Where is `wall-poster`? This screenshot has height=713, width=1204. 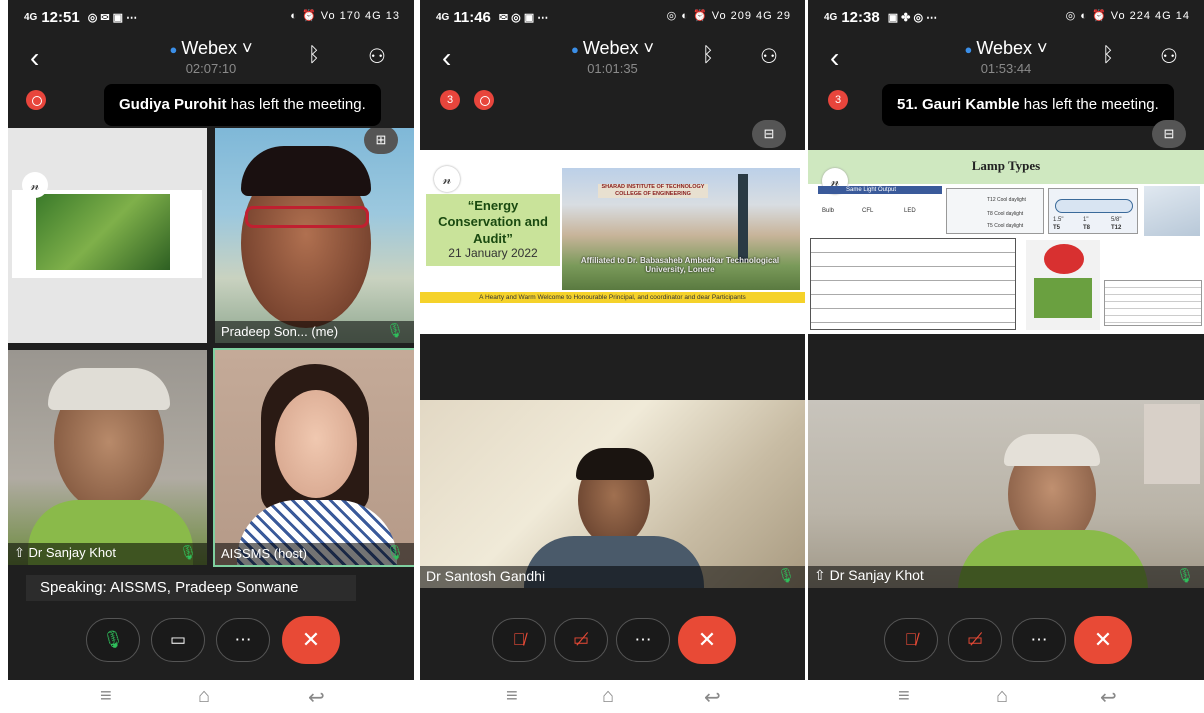
wall-poster is located at coordinates (1172, 444).